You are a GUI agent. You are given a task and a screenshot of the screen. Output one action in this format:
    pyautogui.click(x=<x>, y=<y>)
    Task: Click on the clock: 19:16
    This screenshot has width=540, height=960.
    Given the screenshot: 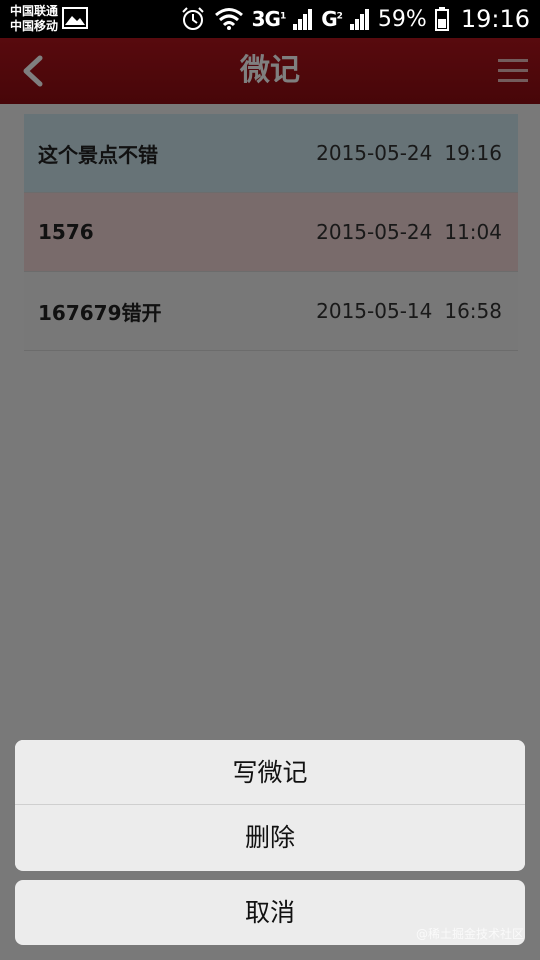 What is the action you would take?
    pyautogui.click(x=495, y=19)
    